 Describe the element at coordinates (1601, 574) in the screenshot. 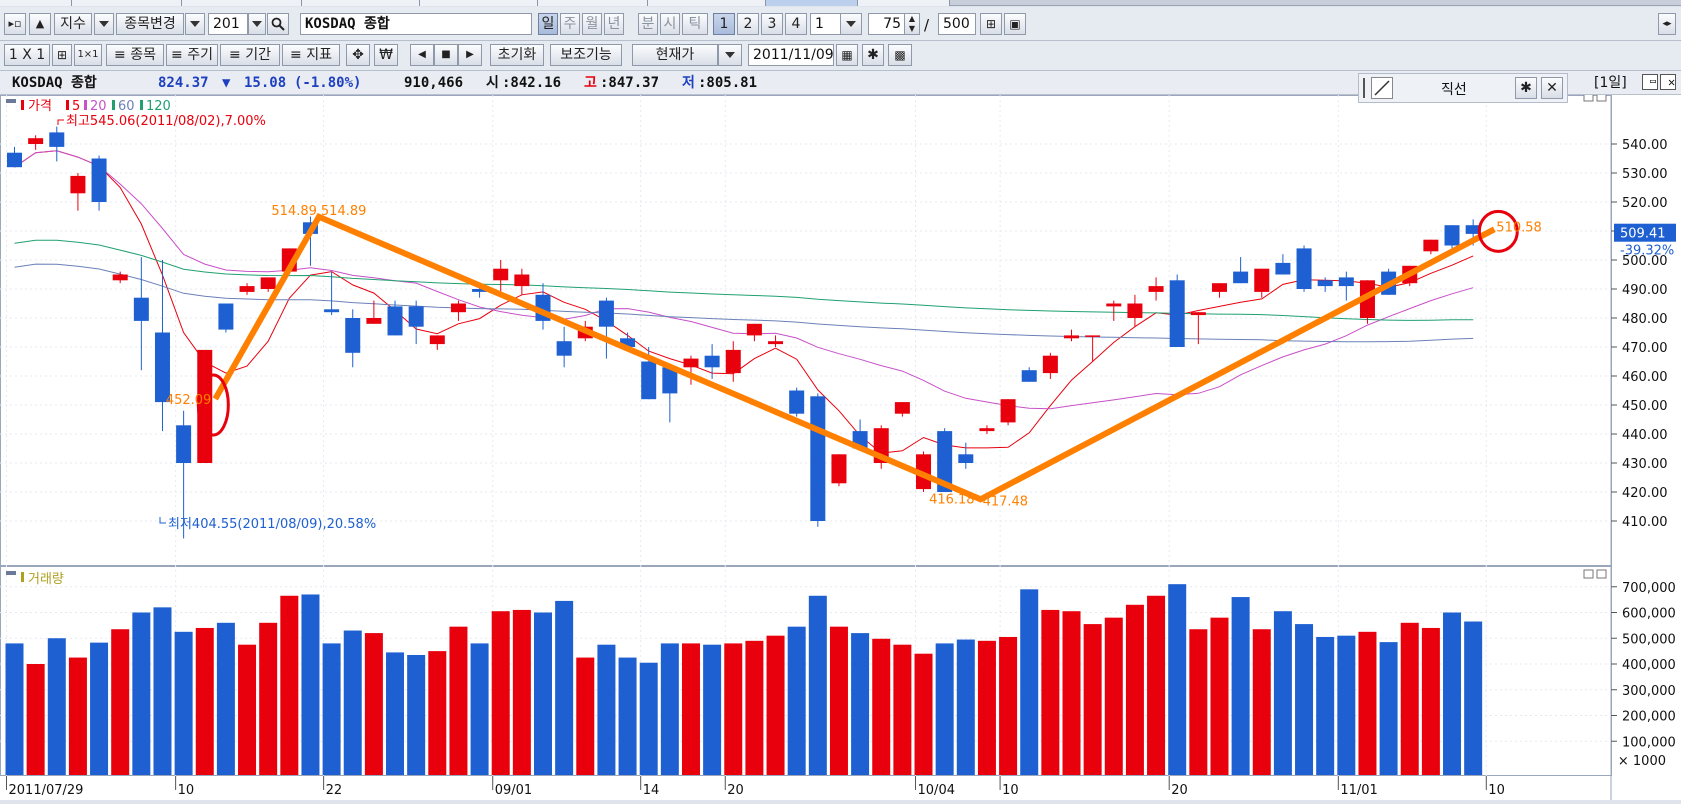

I see `volume-close-button` at that location.